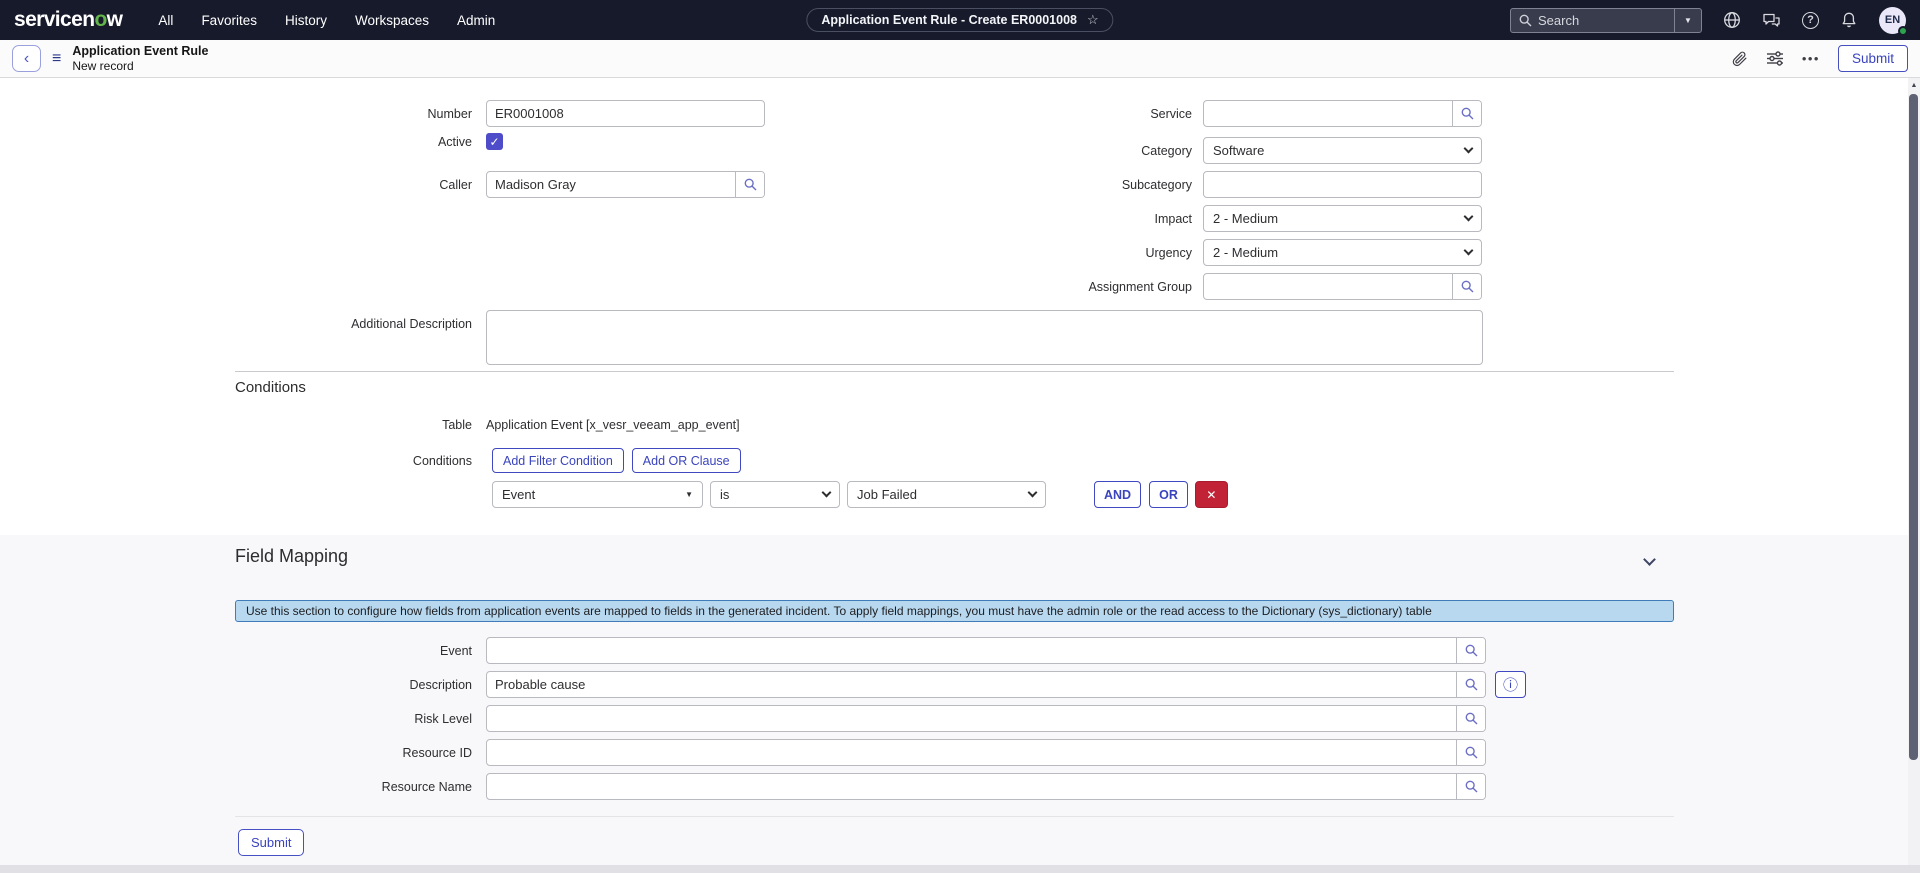 The width and height of the screenshot is (1920, 873). What do you see at coordinates (1101, 252) in the screenshot?
I see `urgency-row: Urgency 2 - Medium` at bounding box center [1101, 252].